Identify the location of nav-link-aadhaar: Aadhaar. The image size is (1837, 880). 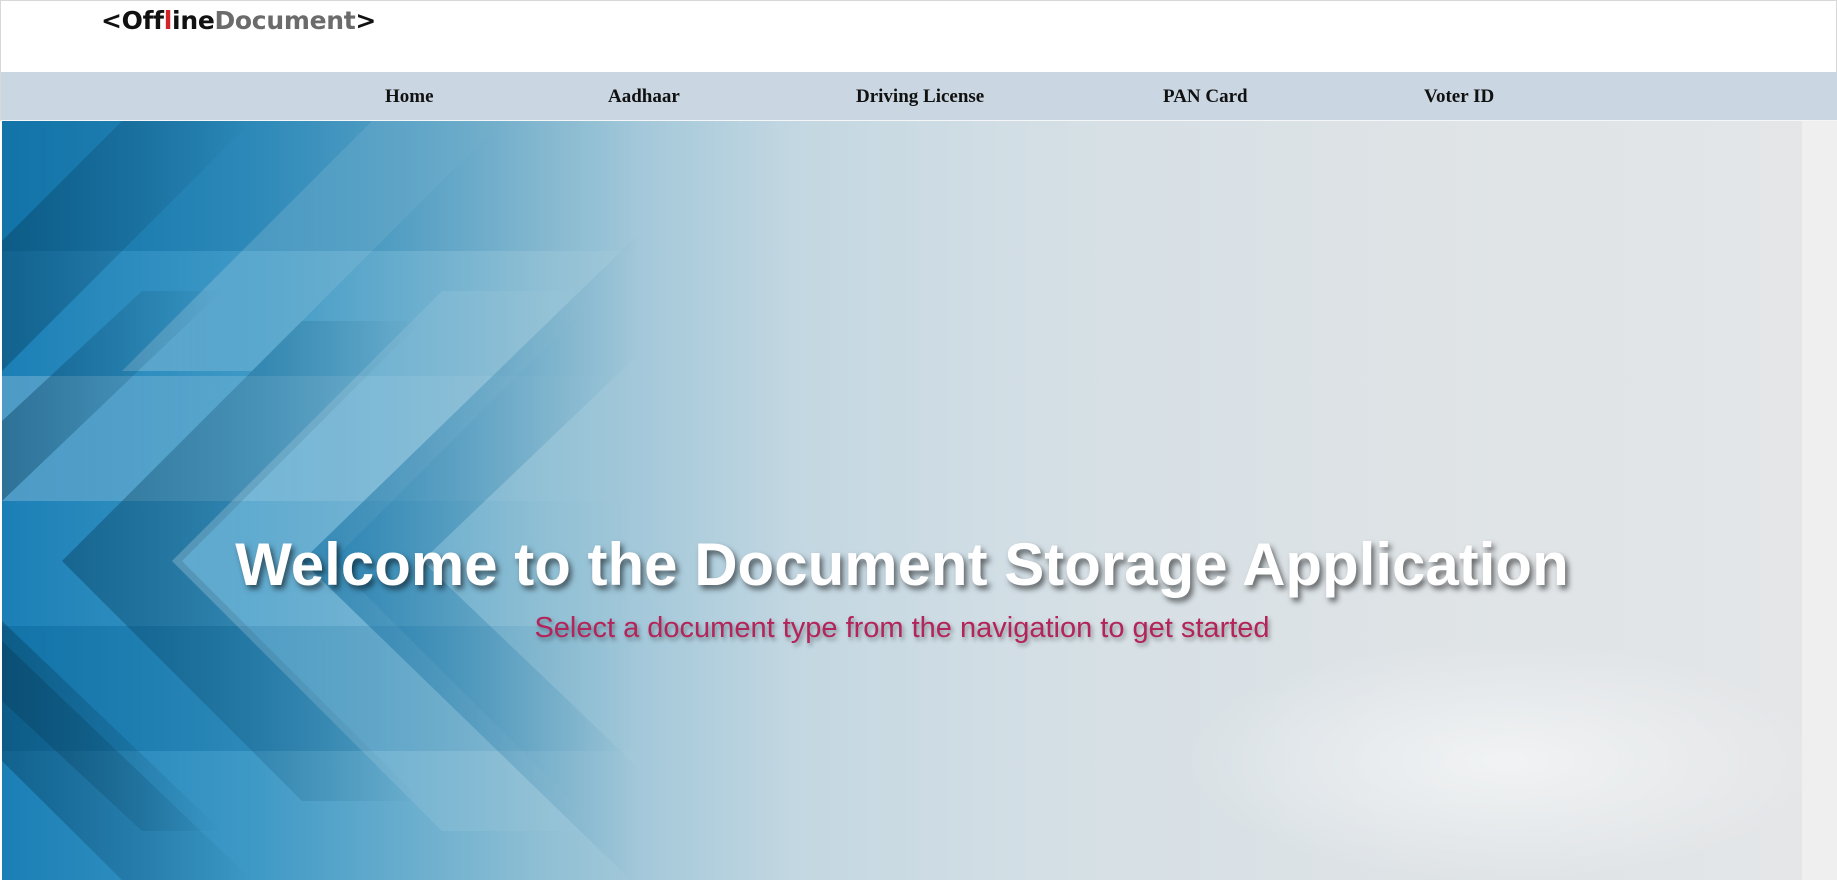
(644, 97).